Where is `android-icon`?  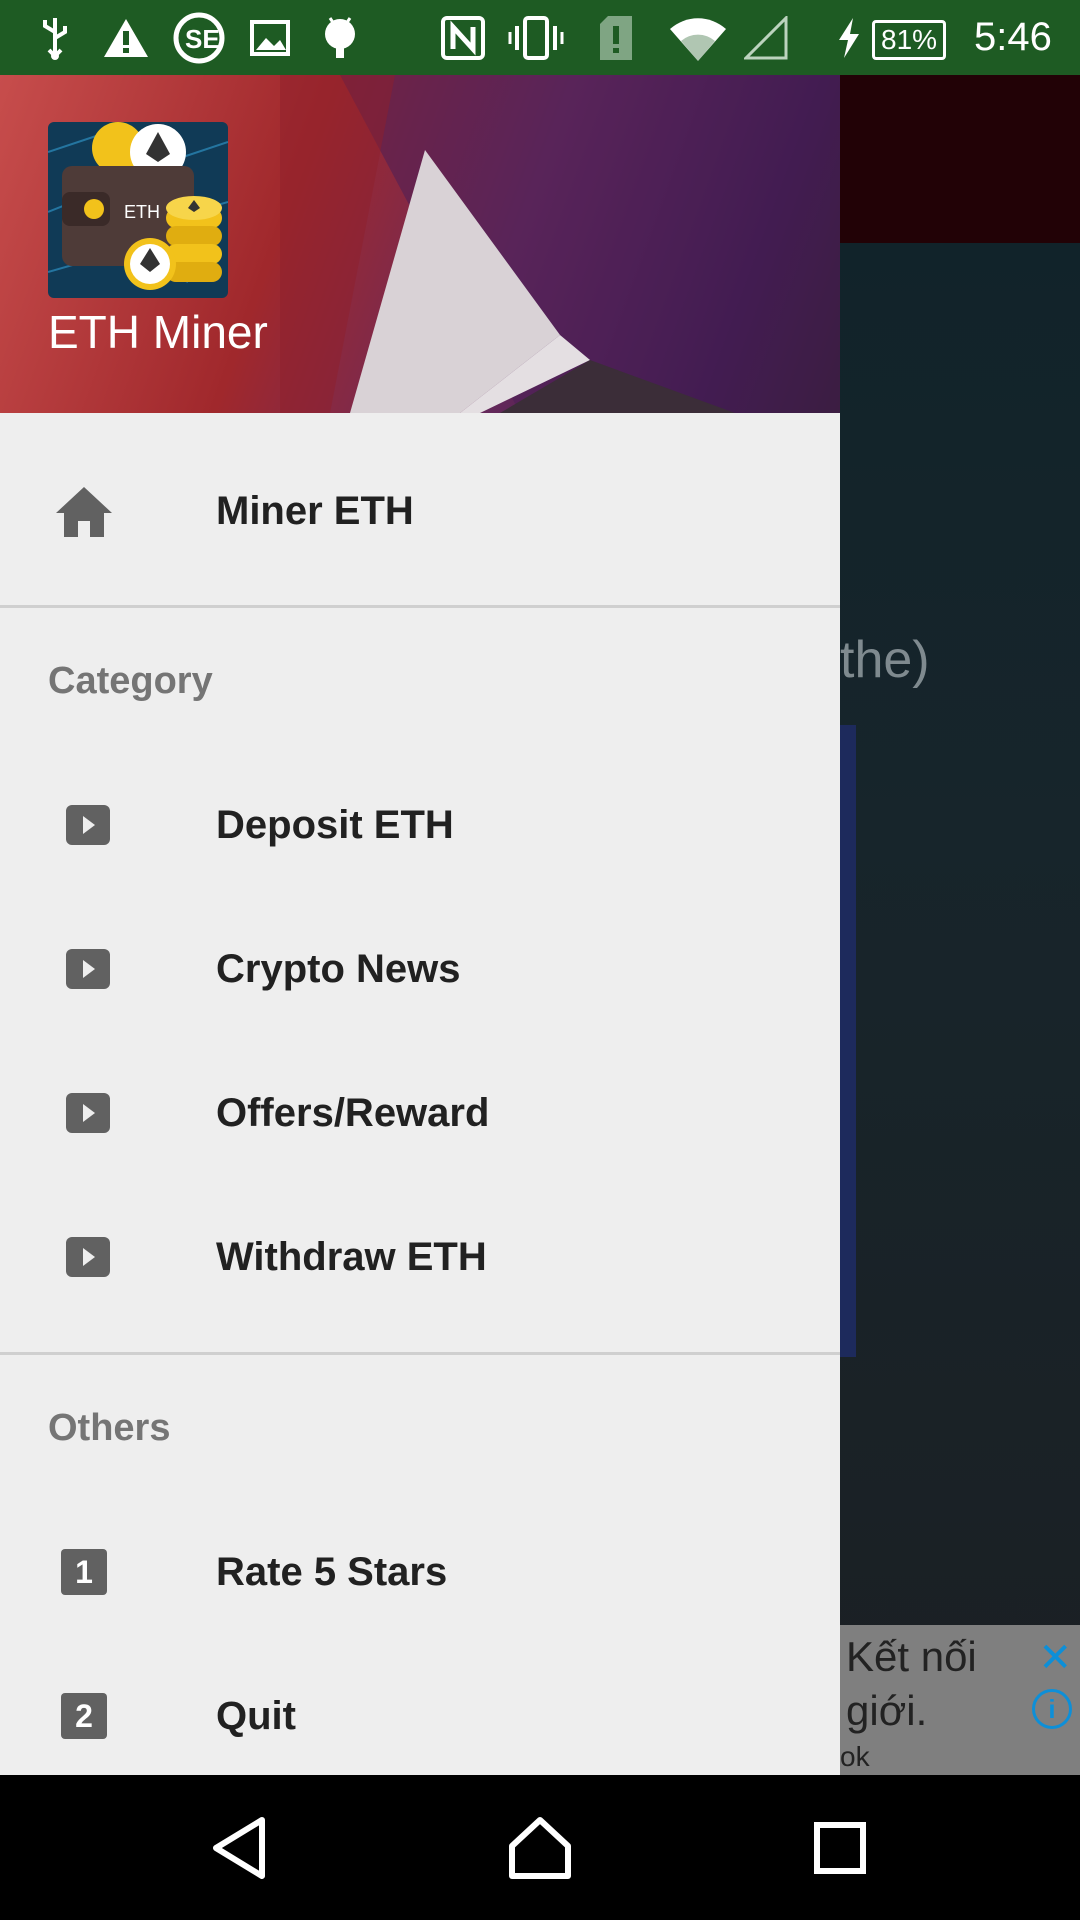
android-icon is located at coordinates (340, 37).